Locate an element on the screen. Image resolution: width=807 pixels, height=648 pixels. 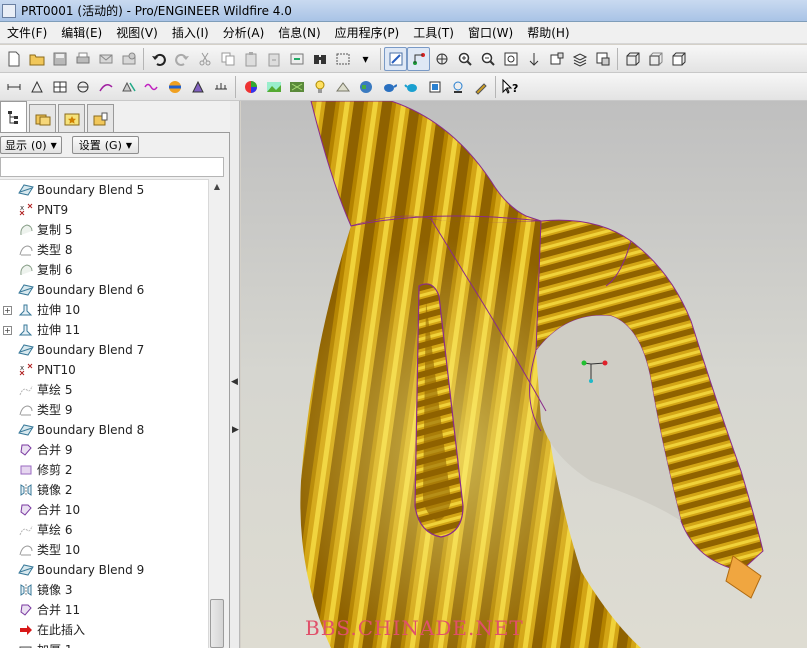
offset-analysis-button is located at coordinates (220, 87).